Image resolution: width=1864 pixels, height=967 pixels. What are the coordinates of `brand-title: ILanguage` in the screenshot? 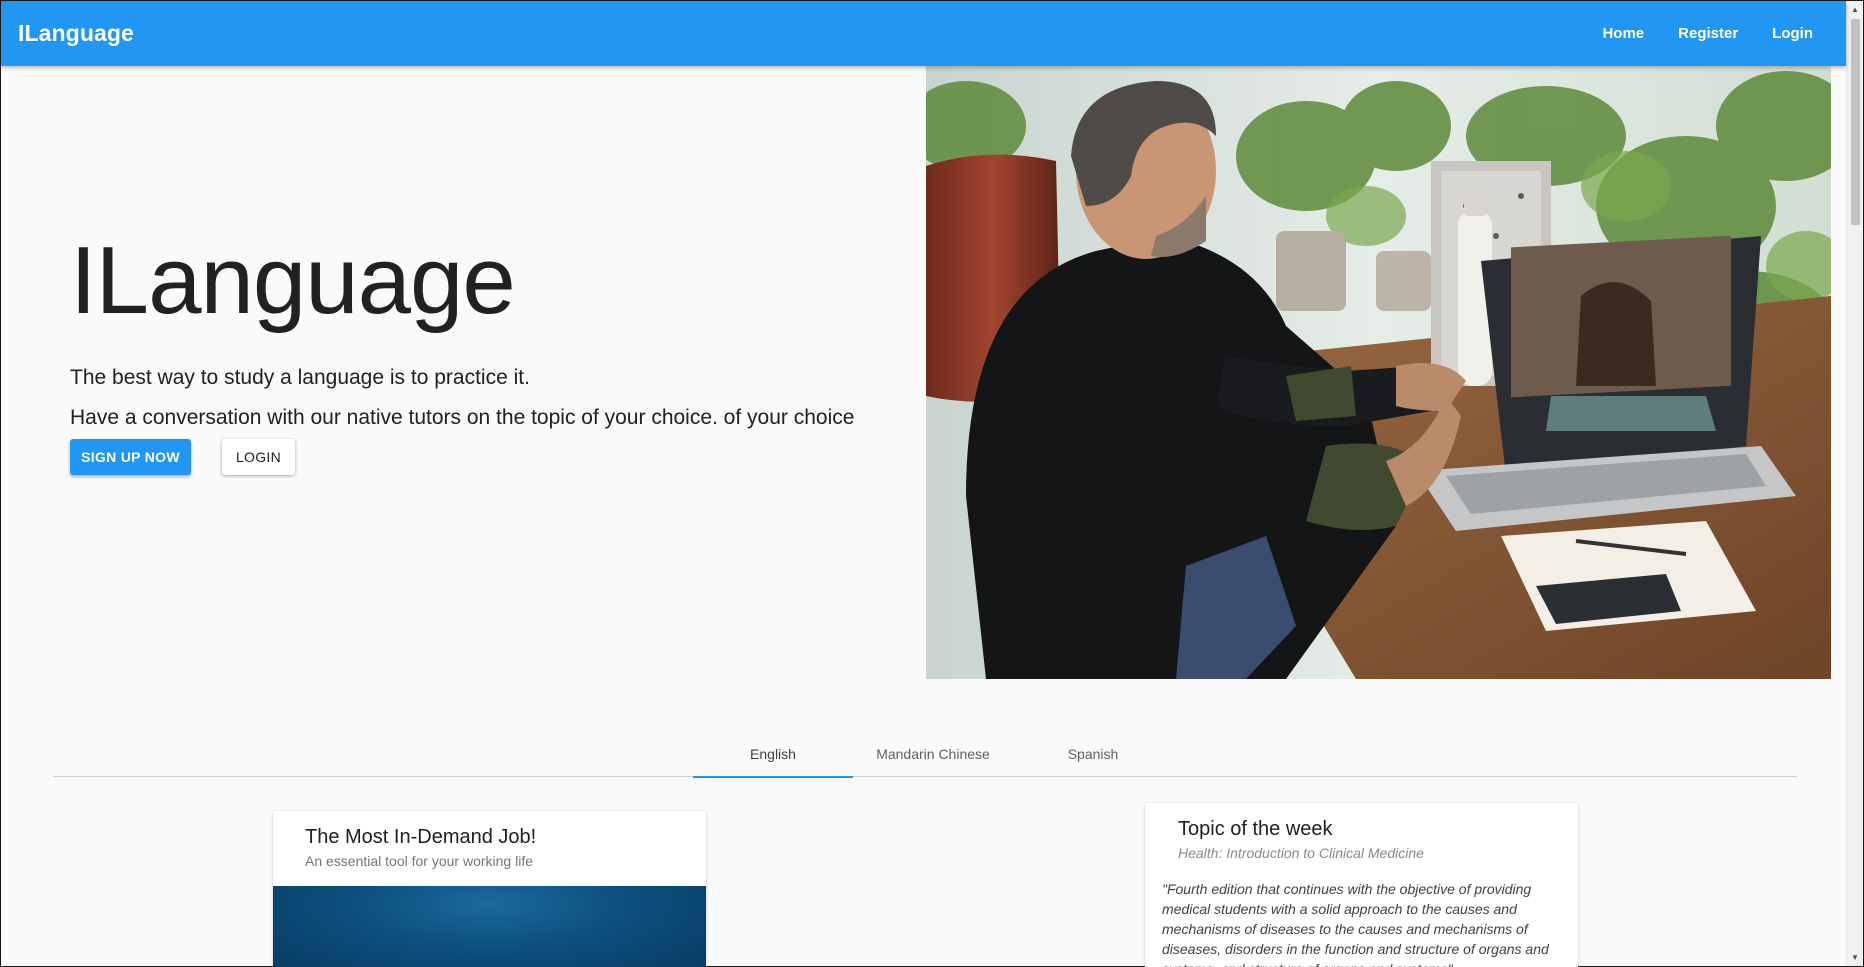 It's located at (76, 33).